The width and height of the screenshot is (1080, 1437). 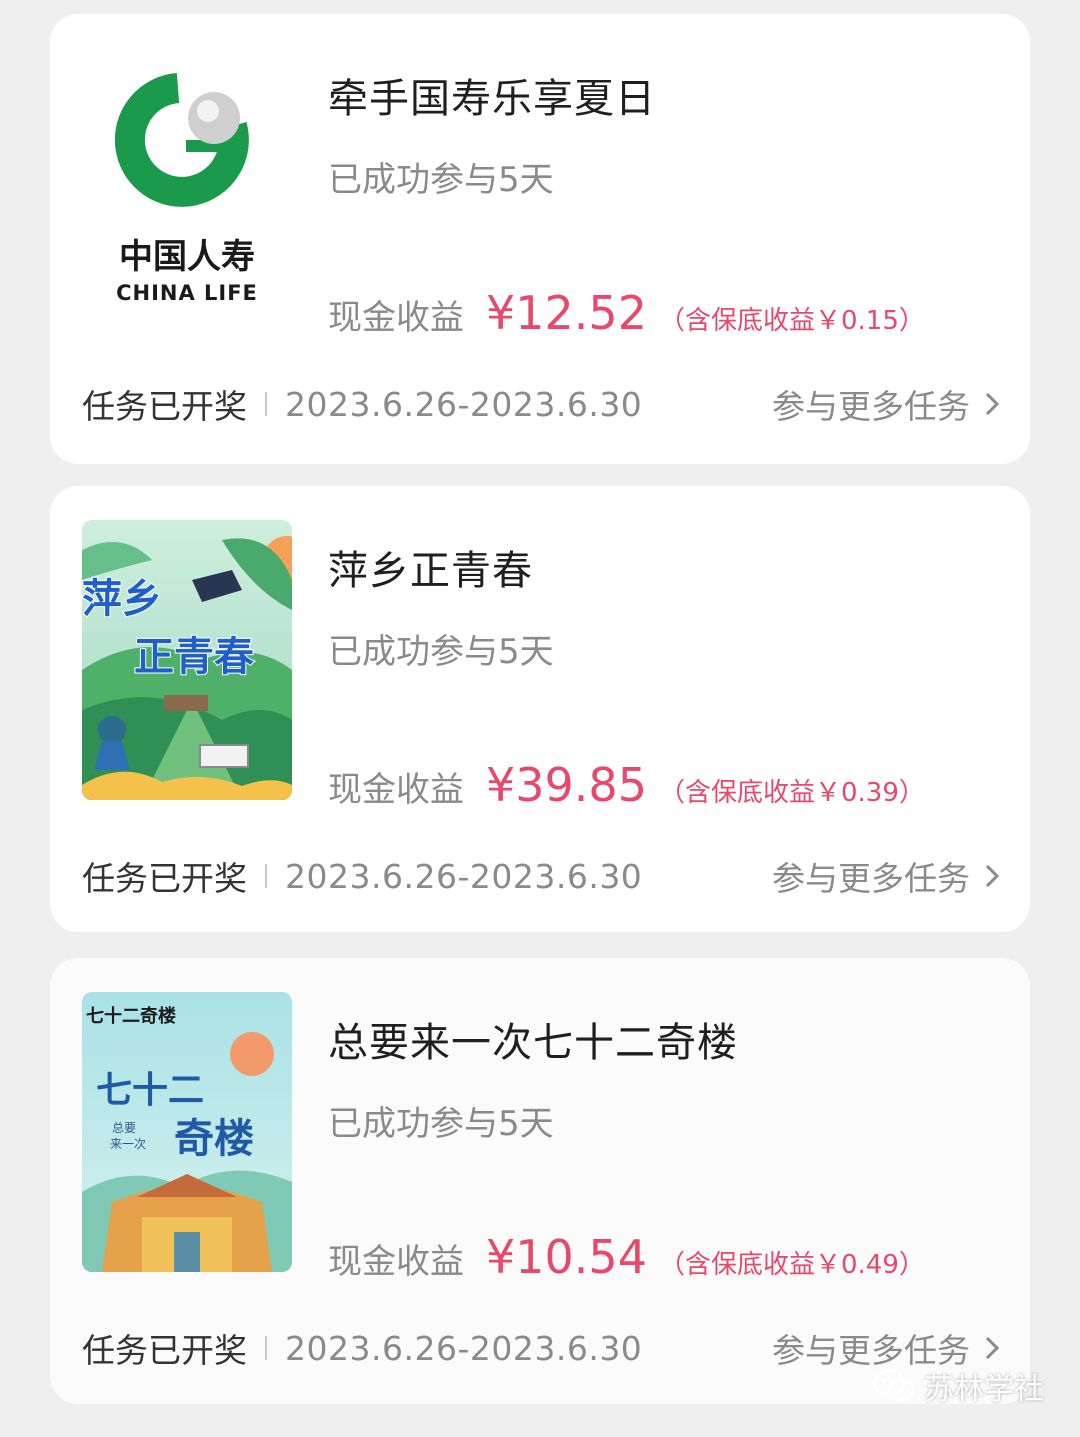 What do you see at coordinates (533, 1043) in the screenshot?
I see `task-title: 总要来一次七十二奇楼` at bounding box center [533, 1043].